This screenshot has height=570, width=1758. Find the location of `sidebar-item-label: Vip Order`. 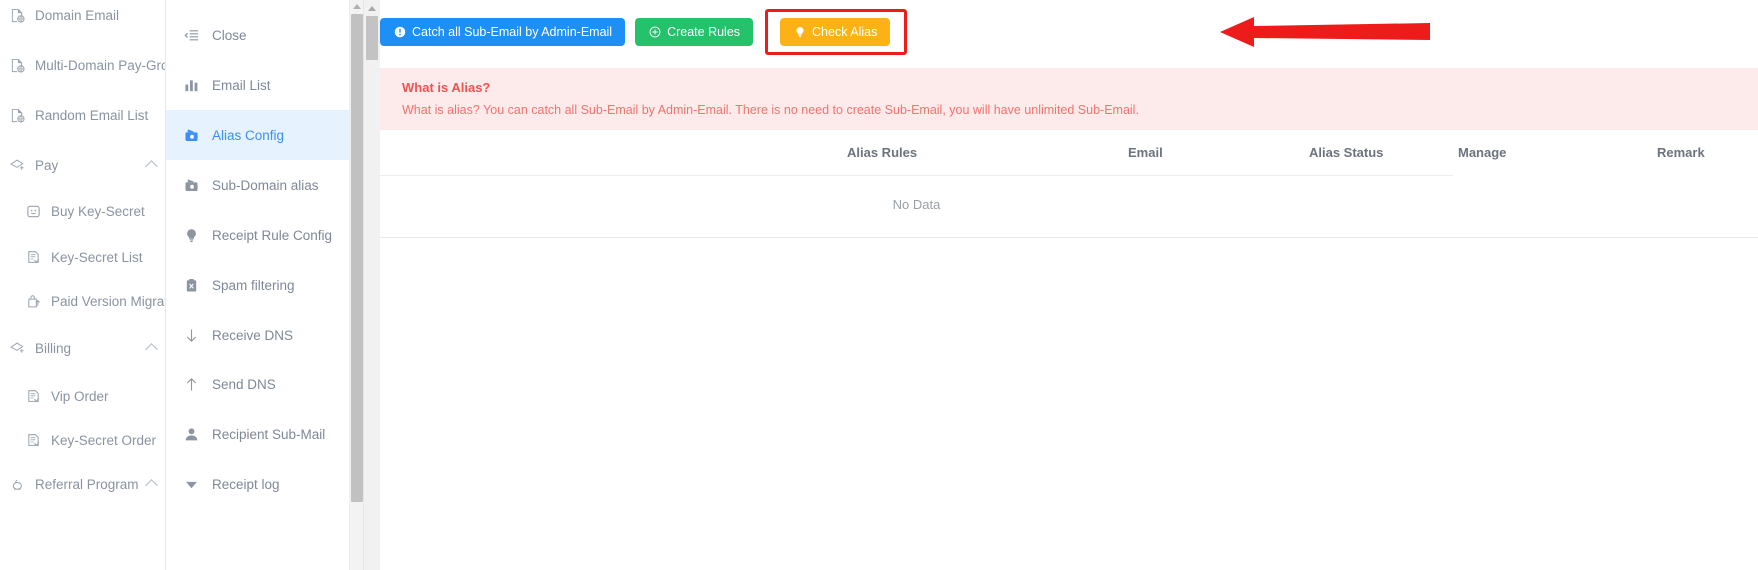

sidebar-item-label: Vip Order is located at coordinates (80, 396).